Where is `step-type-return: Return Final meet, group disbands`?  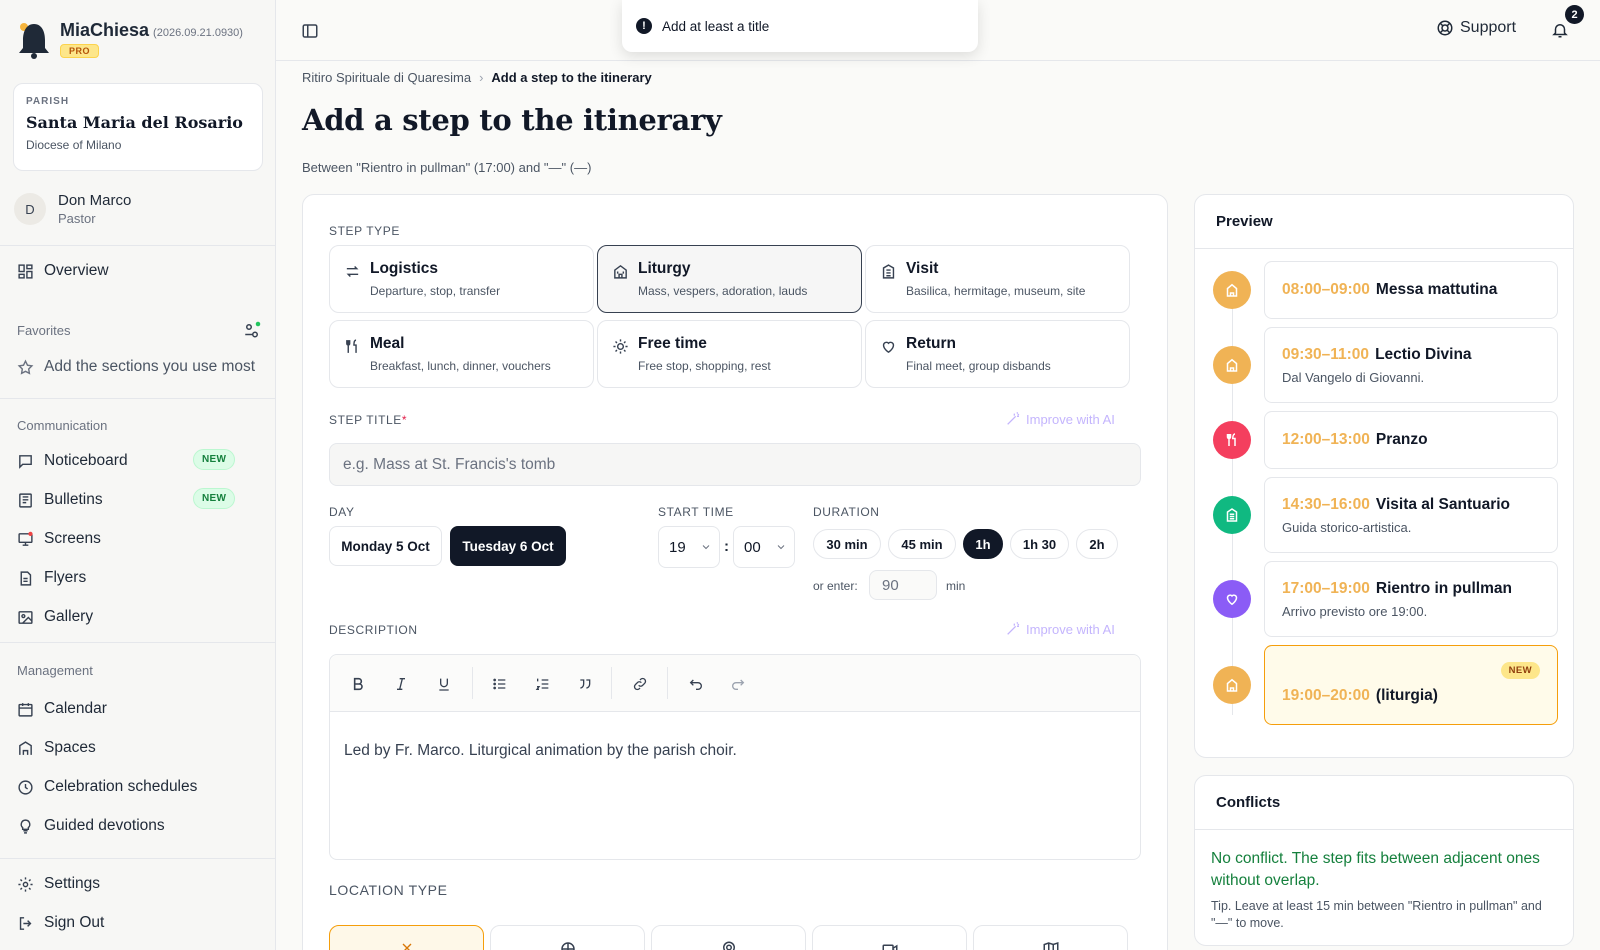
step-type-return: Return Final meet, group disbands is located at coordinates (997, 354).